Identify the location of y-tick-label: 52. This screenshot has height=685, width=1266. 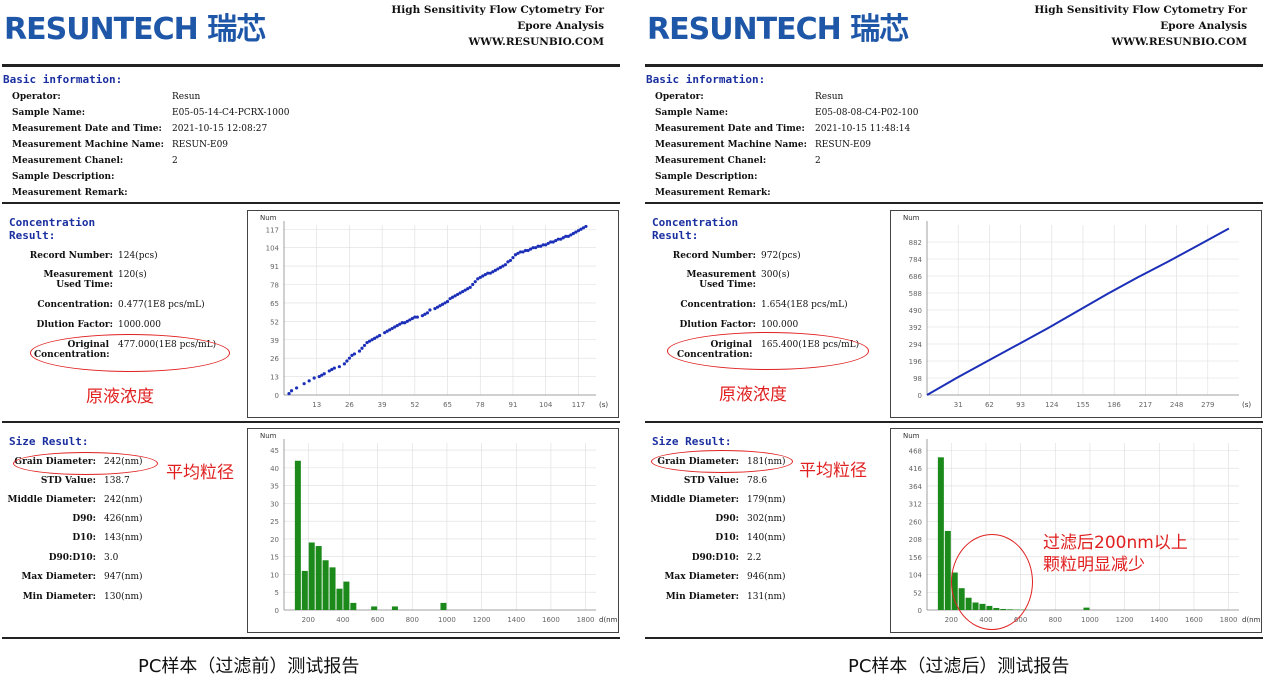
(917, 593).